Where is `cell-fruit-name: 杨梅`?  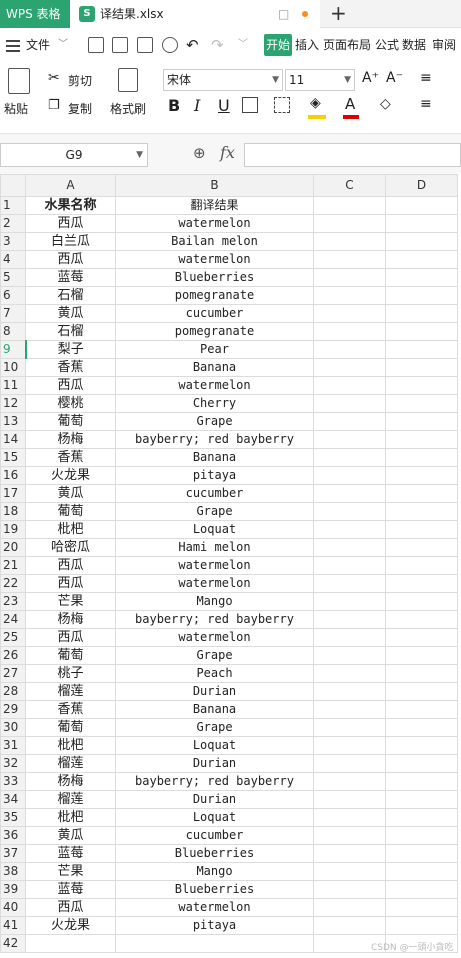 cell-fruit-name: 杨梅 is located at coordinates (70, 439).